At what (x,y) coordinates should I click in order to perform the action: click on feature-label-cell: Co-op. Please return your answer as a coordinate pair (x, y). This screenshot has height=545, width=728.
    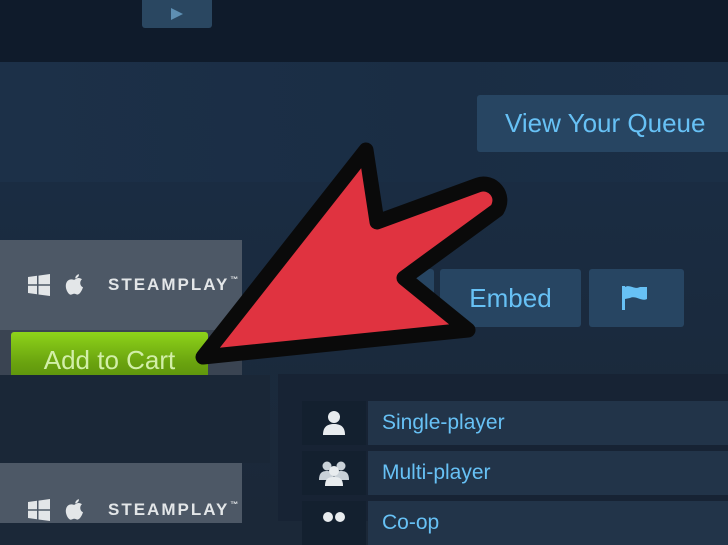
    Looking at the image, I should click on (548, 523).